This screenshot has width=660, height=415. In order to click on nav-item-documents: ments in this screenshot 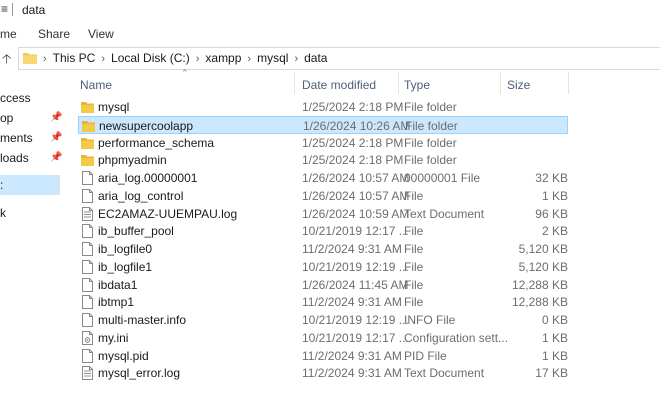, I will do `click(16, 138)`.